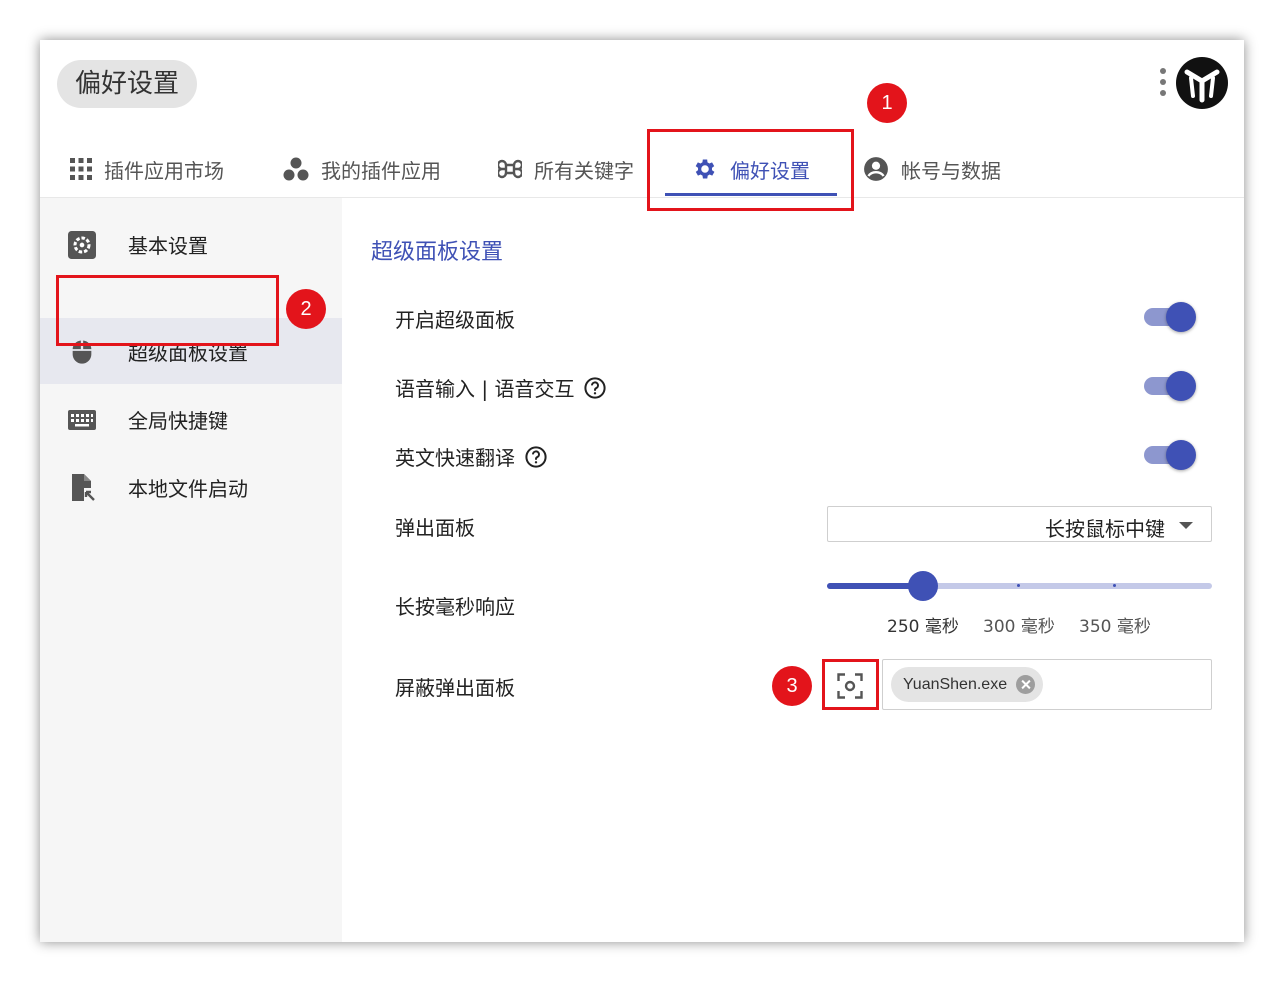 This screenshot has height=983, width=1284. Describe the element at coordinates (455, 320) in the screenshot. I see `setting-label-enable-panel: 开启超级面板` at that location.